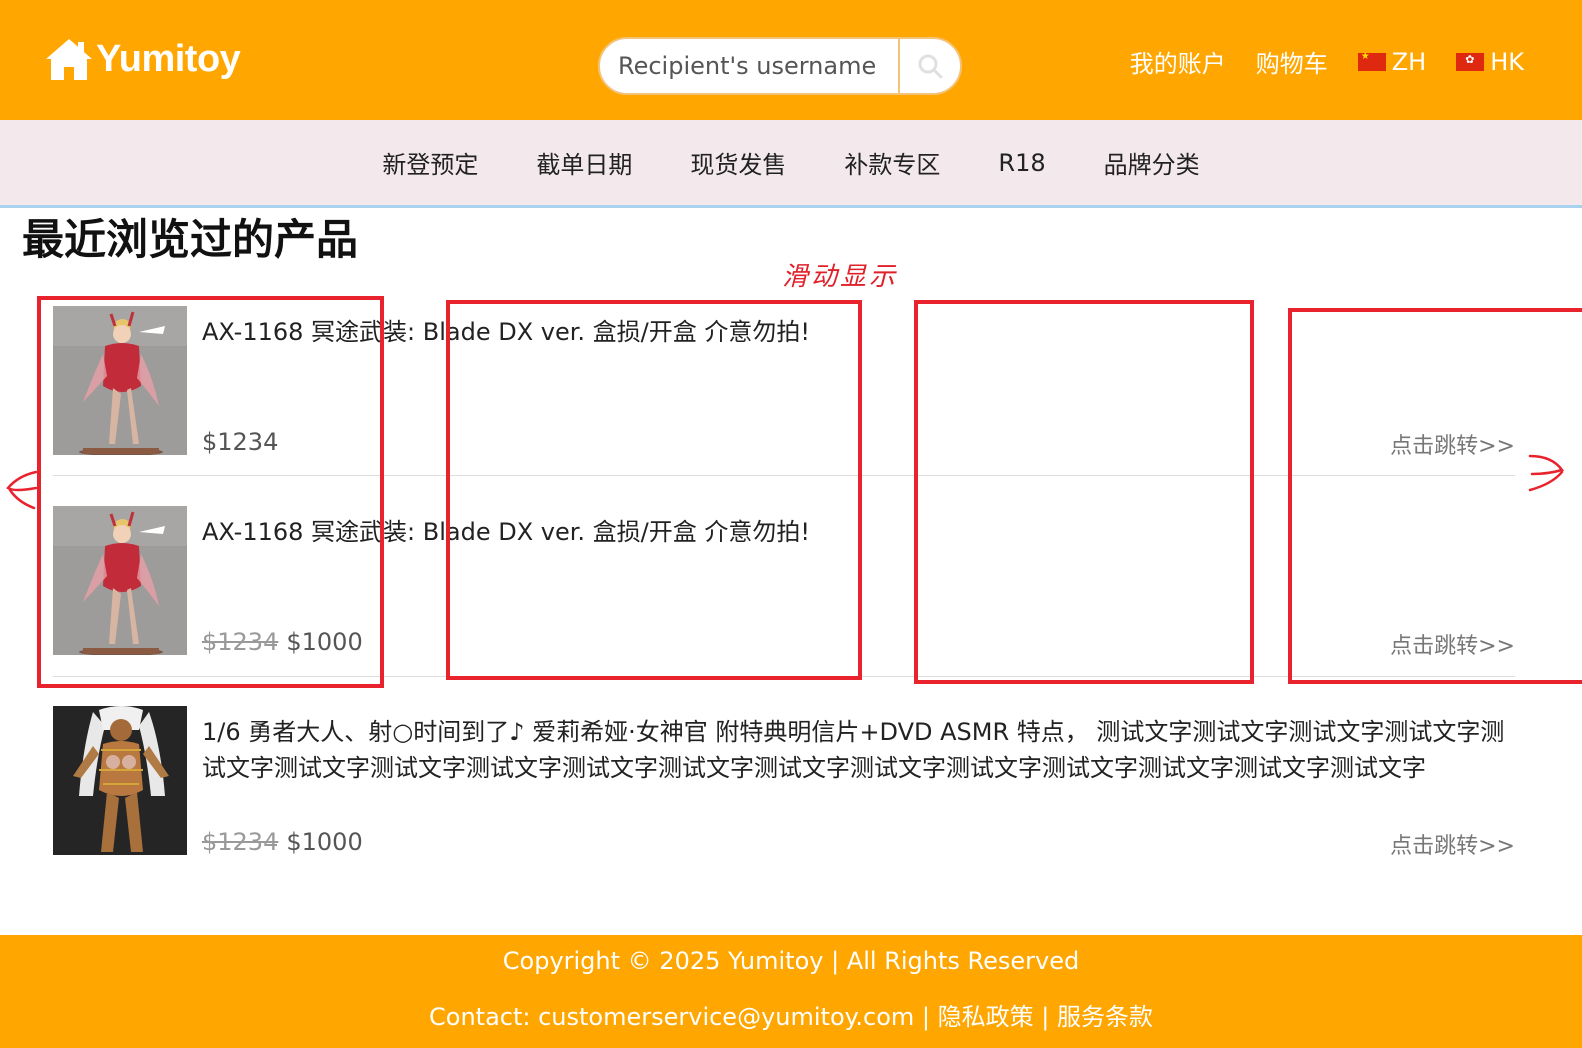  I want to click on nav-item-balance-payment: 补款专区, so click(892, 162).